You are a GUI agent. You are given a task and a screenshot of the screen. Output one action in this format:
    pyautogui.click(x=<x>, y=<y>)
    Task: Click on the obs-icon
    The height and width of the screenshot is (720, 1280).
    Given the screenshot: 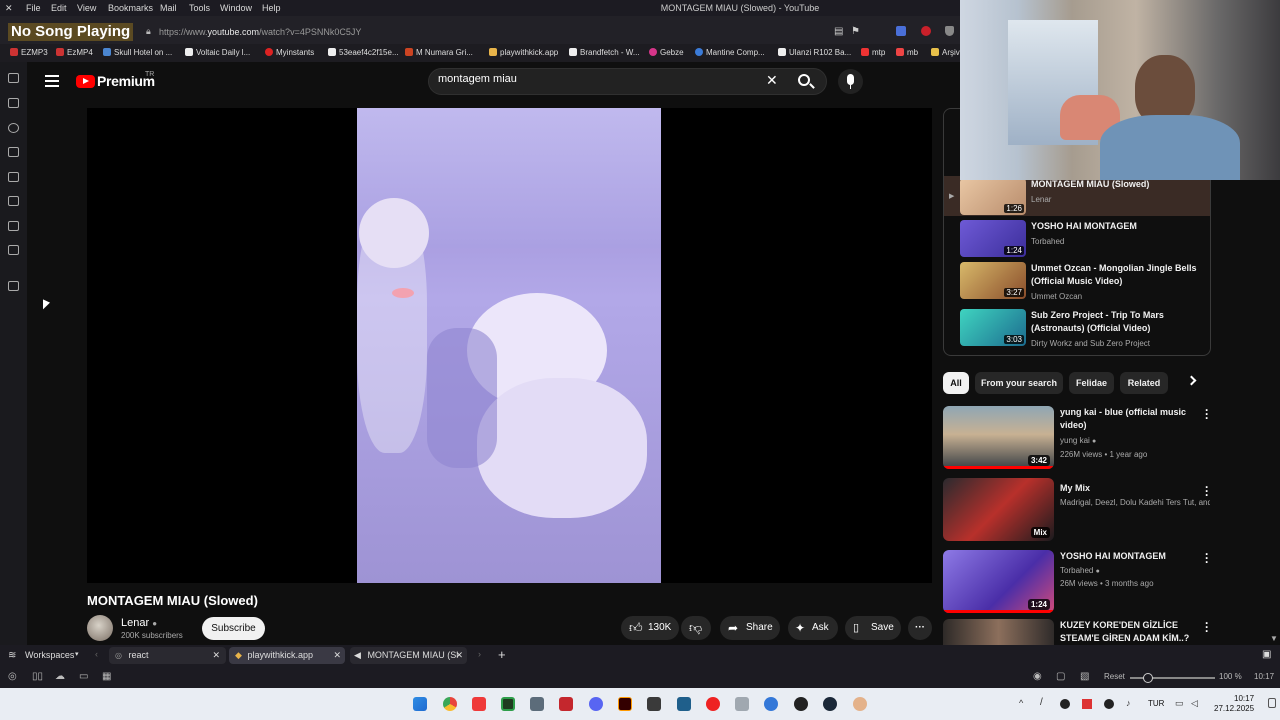 What is the action you would take?
    pyautogui.click(x=801, y=704)
    